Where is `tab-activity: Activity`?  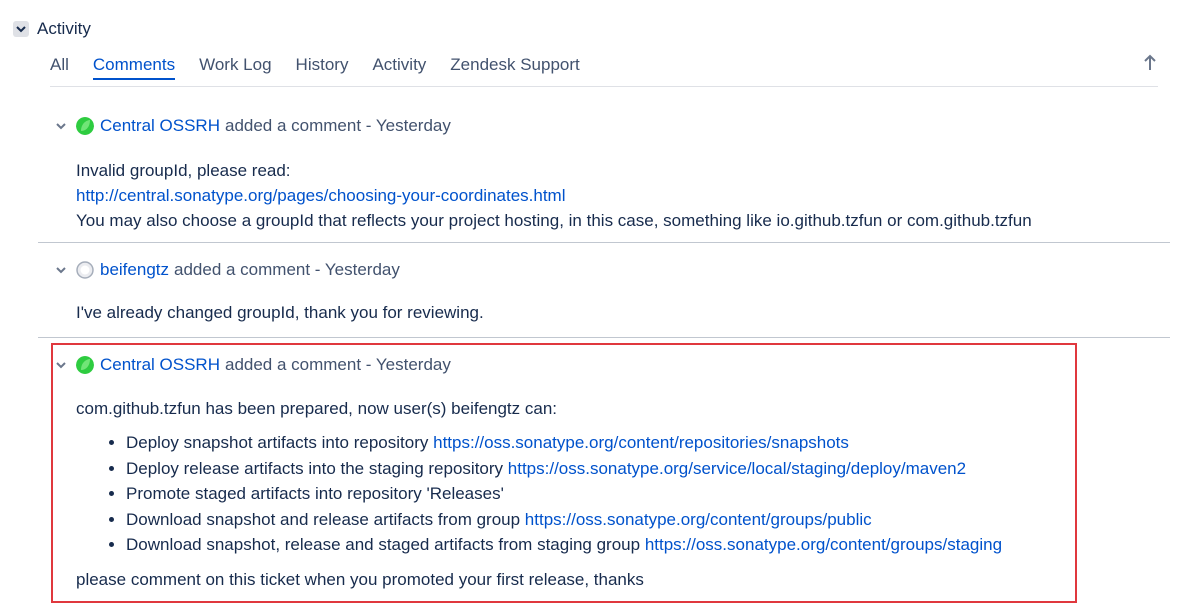
tab-activity: Activity is located at coordinates (399, 67).